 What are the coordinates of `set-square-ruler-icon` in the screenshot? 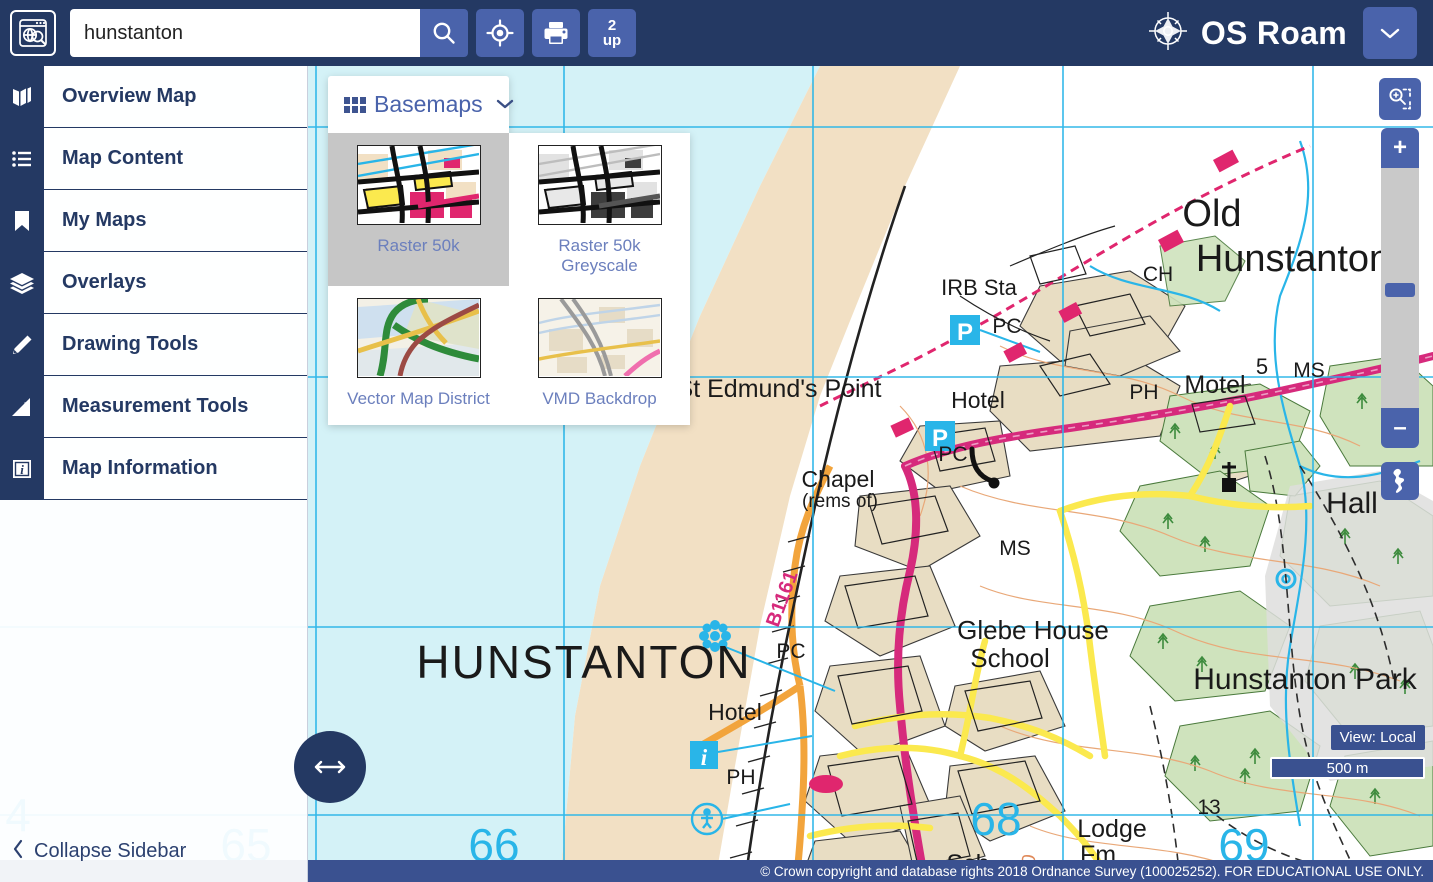 It's located at (22, 406).